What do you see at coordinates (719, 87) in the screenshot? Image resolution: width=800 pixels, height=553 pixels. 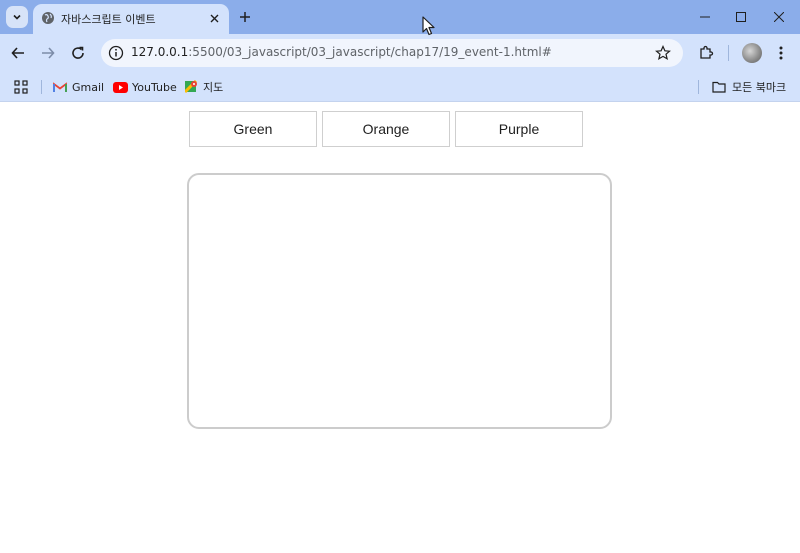 I see `folder-icon` at bounding box center [719, 87].